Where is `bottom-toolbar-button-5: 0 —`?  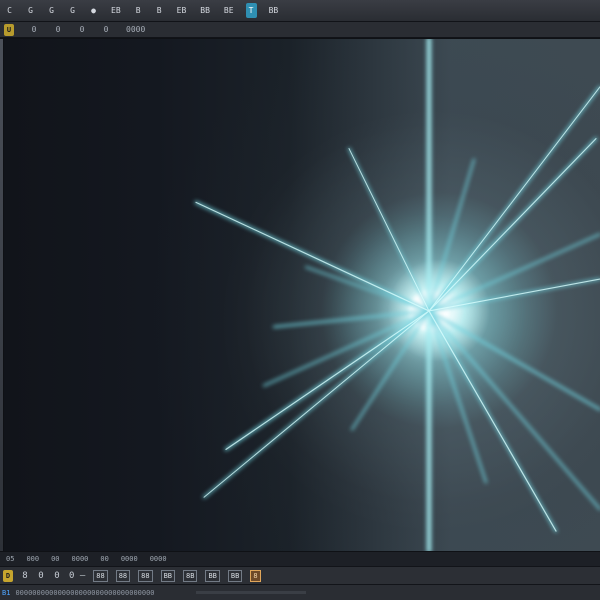 bottom-toolbar-button-5: 0 — is located at coordinates (77, 576).